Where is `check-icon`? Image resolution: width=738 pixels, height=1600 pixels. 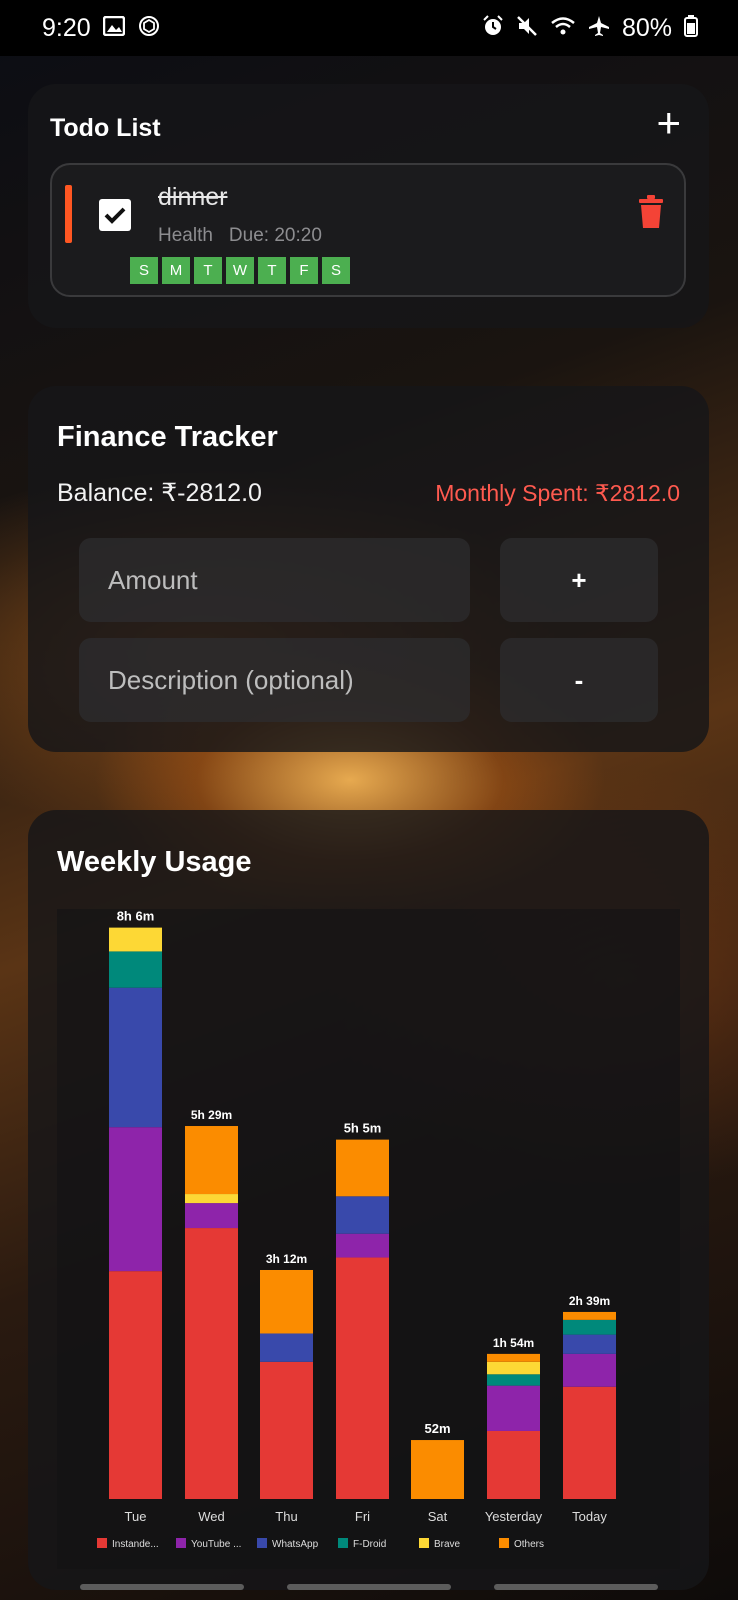 check-icon is located at coordinates (115, 215).